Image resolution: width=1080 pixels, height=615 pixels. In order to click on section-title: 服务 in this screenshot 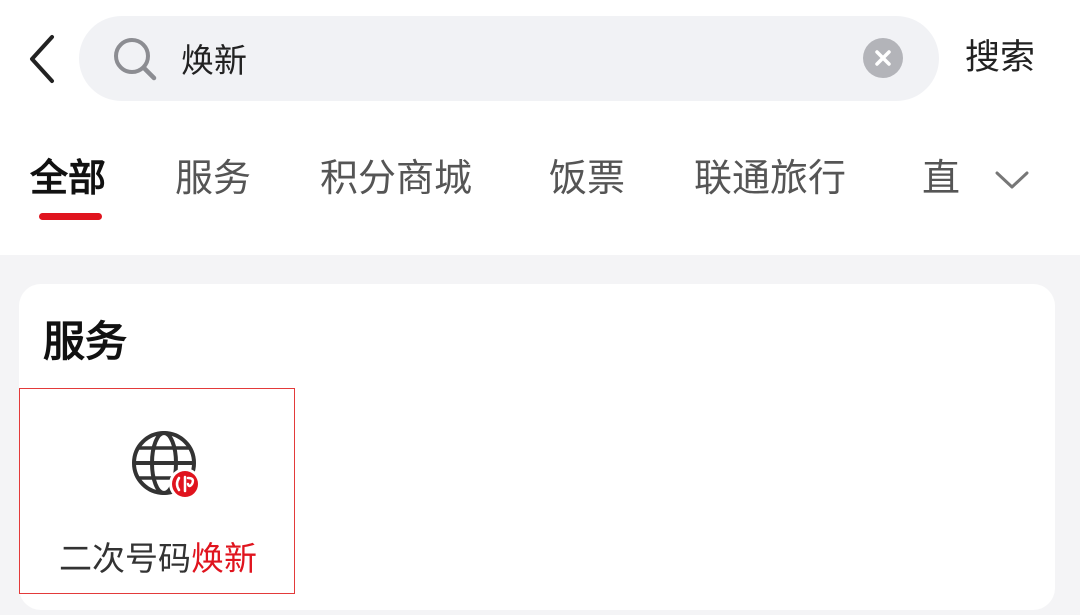, I will do `click(85, 341)`.